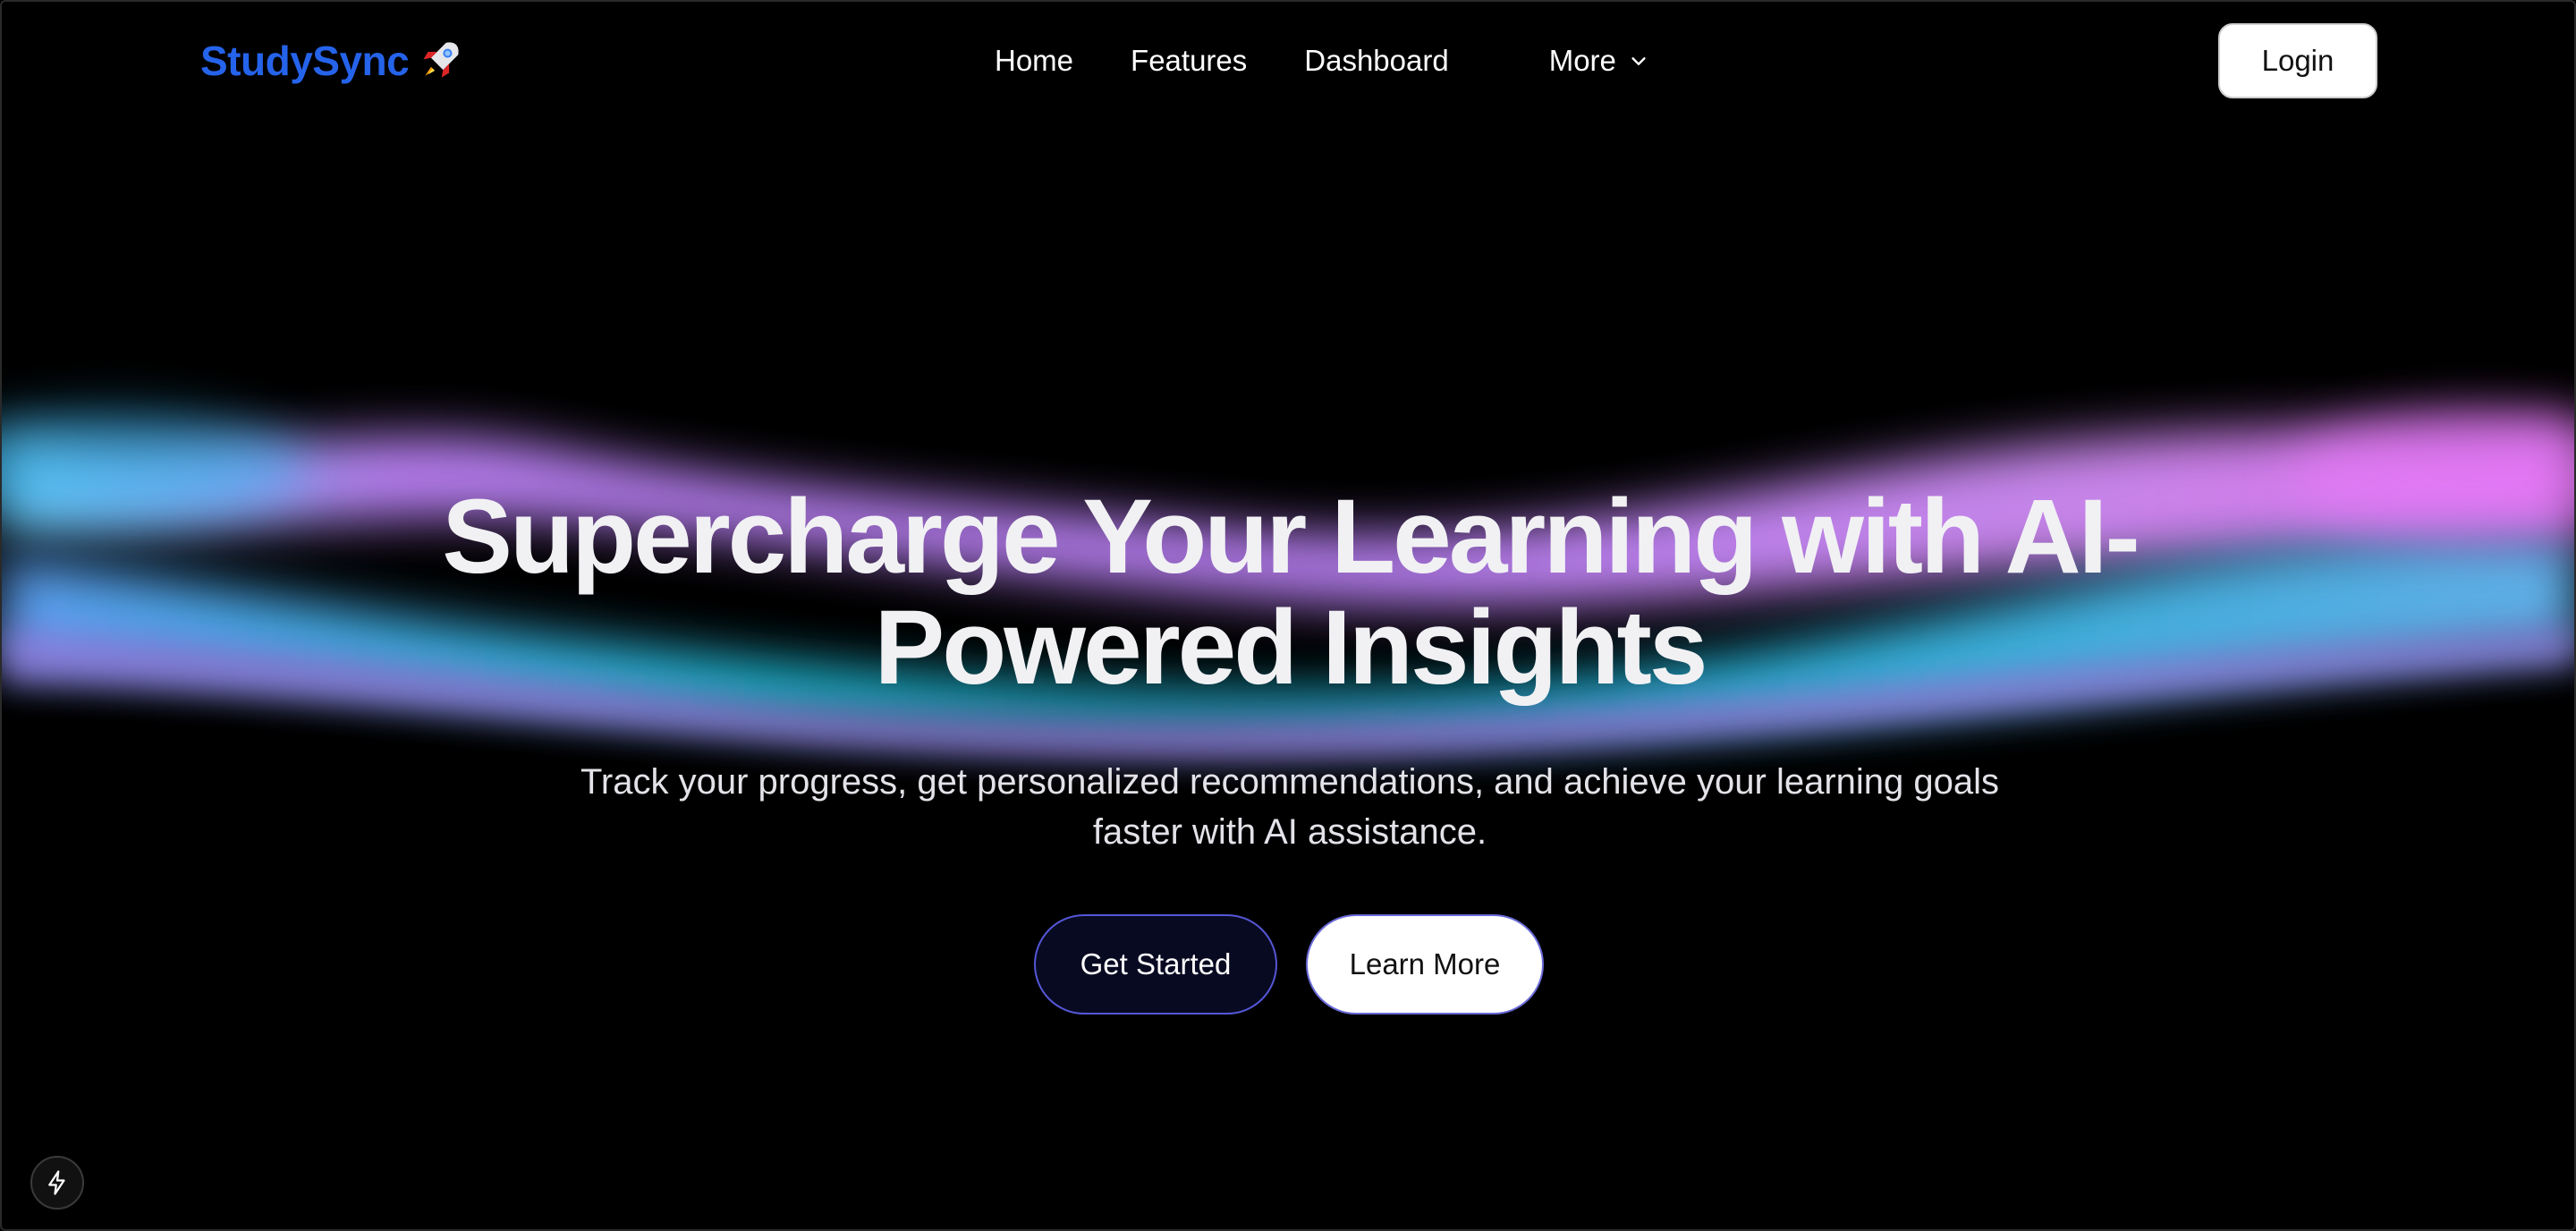 Image resolution: width=2576 pixels, height=1231 pixels. Describe the element at coordinates (1189, 61) in the screenshot. I see `nav-features-link: Features` at that location.